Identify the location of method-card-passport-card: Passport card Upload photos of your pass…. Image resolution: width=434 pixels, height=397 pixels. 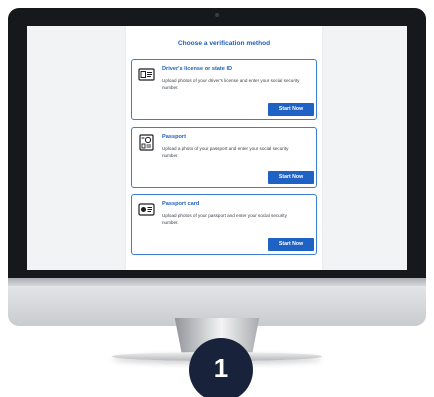
(224, 224).